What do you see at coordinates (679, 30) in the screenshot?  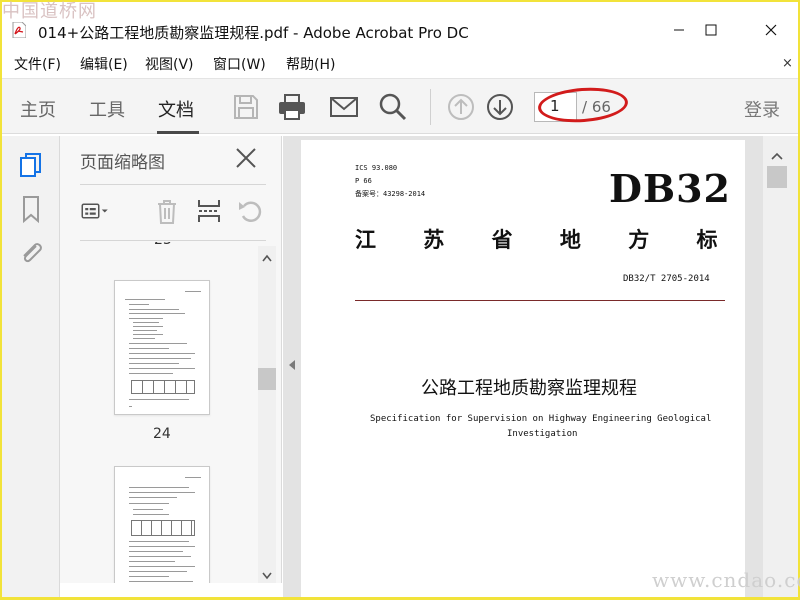 I see `minimize-icon` at bounding box center [679, 30].